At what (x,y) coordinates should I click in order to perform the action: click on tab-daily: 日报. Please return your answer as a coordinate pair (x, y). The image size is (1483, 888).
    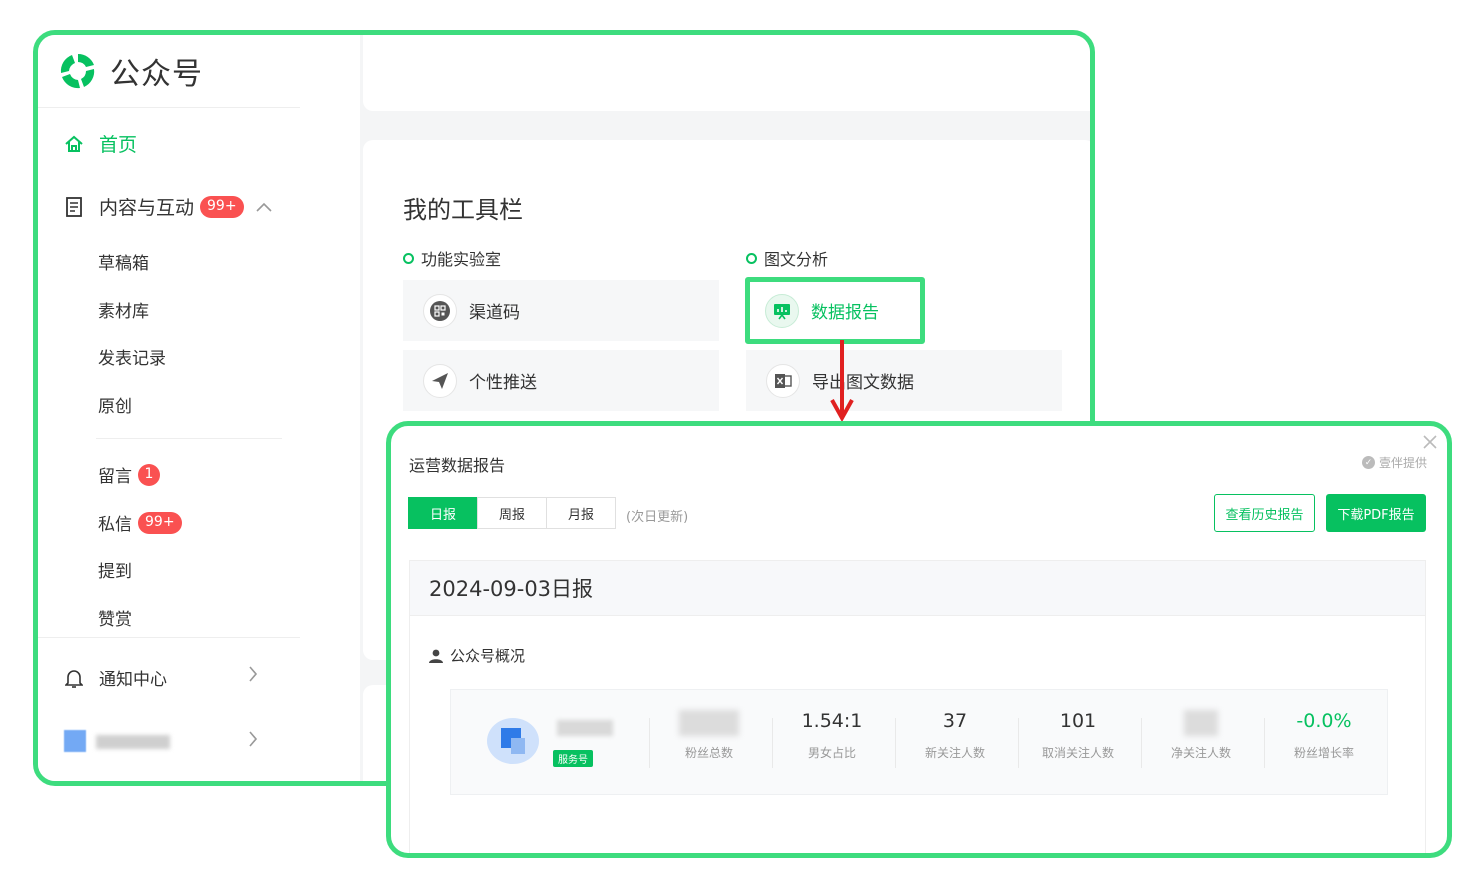
    Looking at the image, I should click on (443, 513).